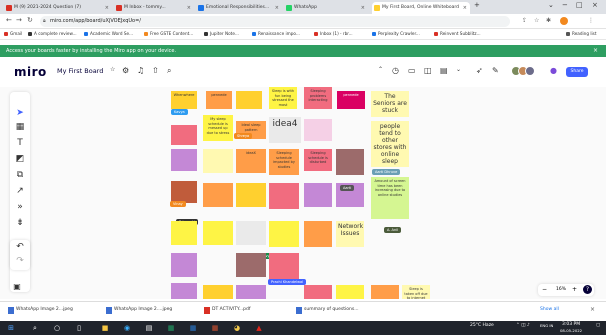 The image size is (606, 335). I want to click on zoom-in-button: +, so click(574, 290).